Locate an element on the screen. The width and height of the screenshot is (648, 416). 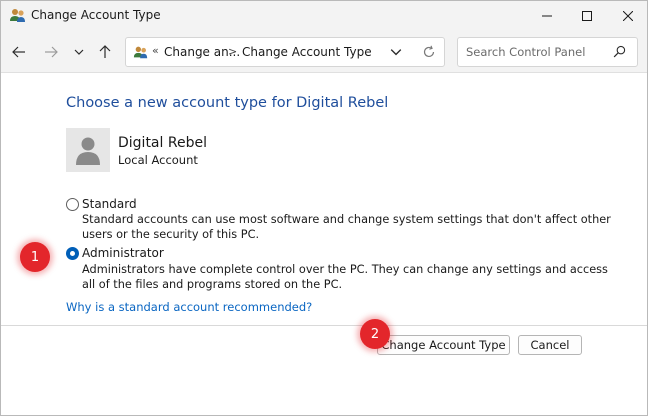
standard-radio is located at coordinates (72, 204).